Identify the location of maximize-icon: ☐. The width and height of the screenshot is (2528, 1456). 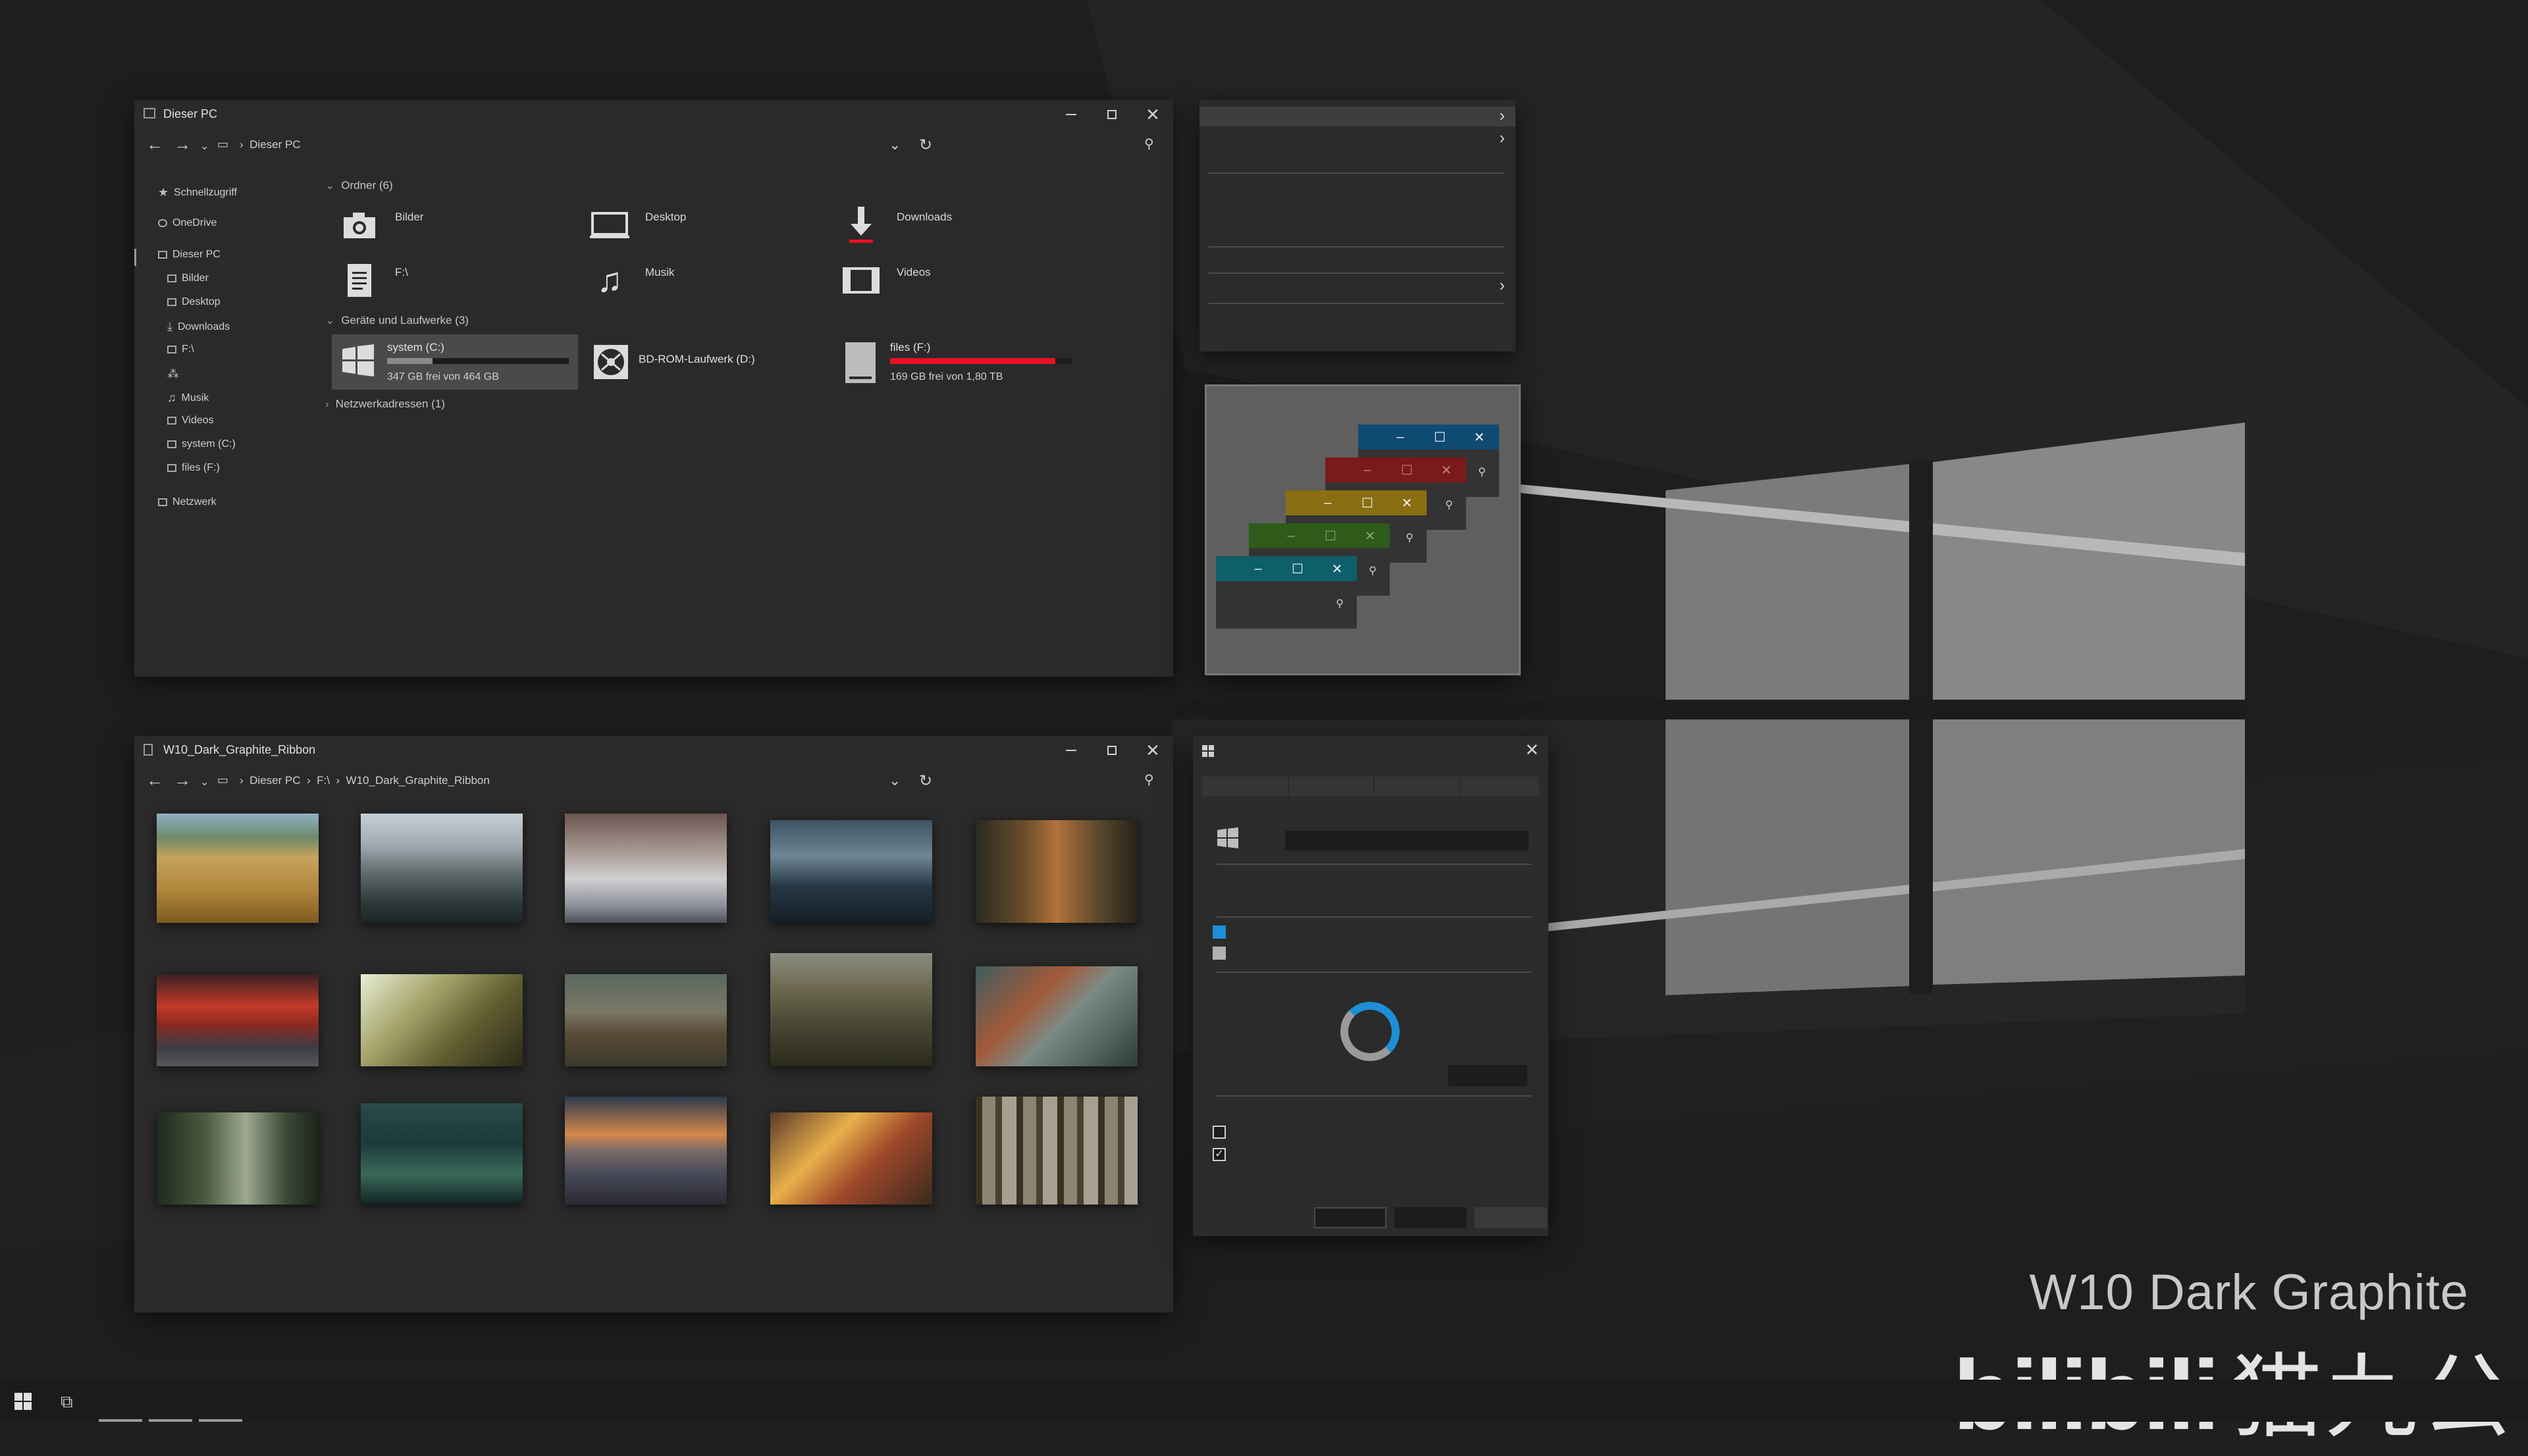
(1367, 503).